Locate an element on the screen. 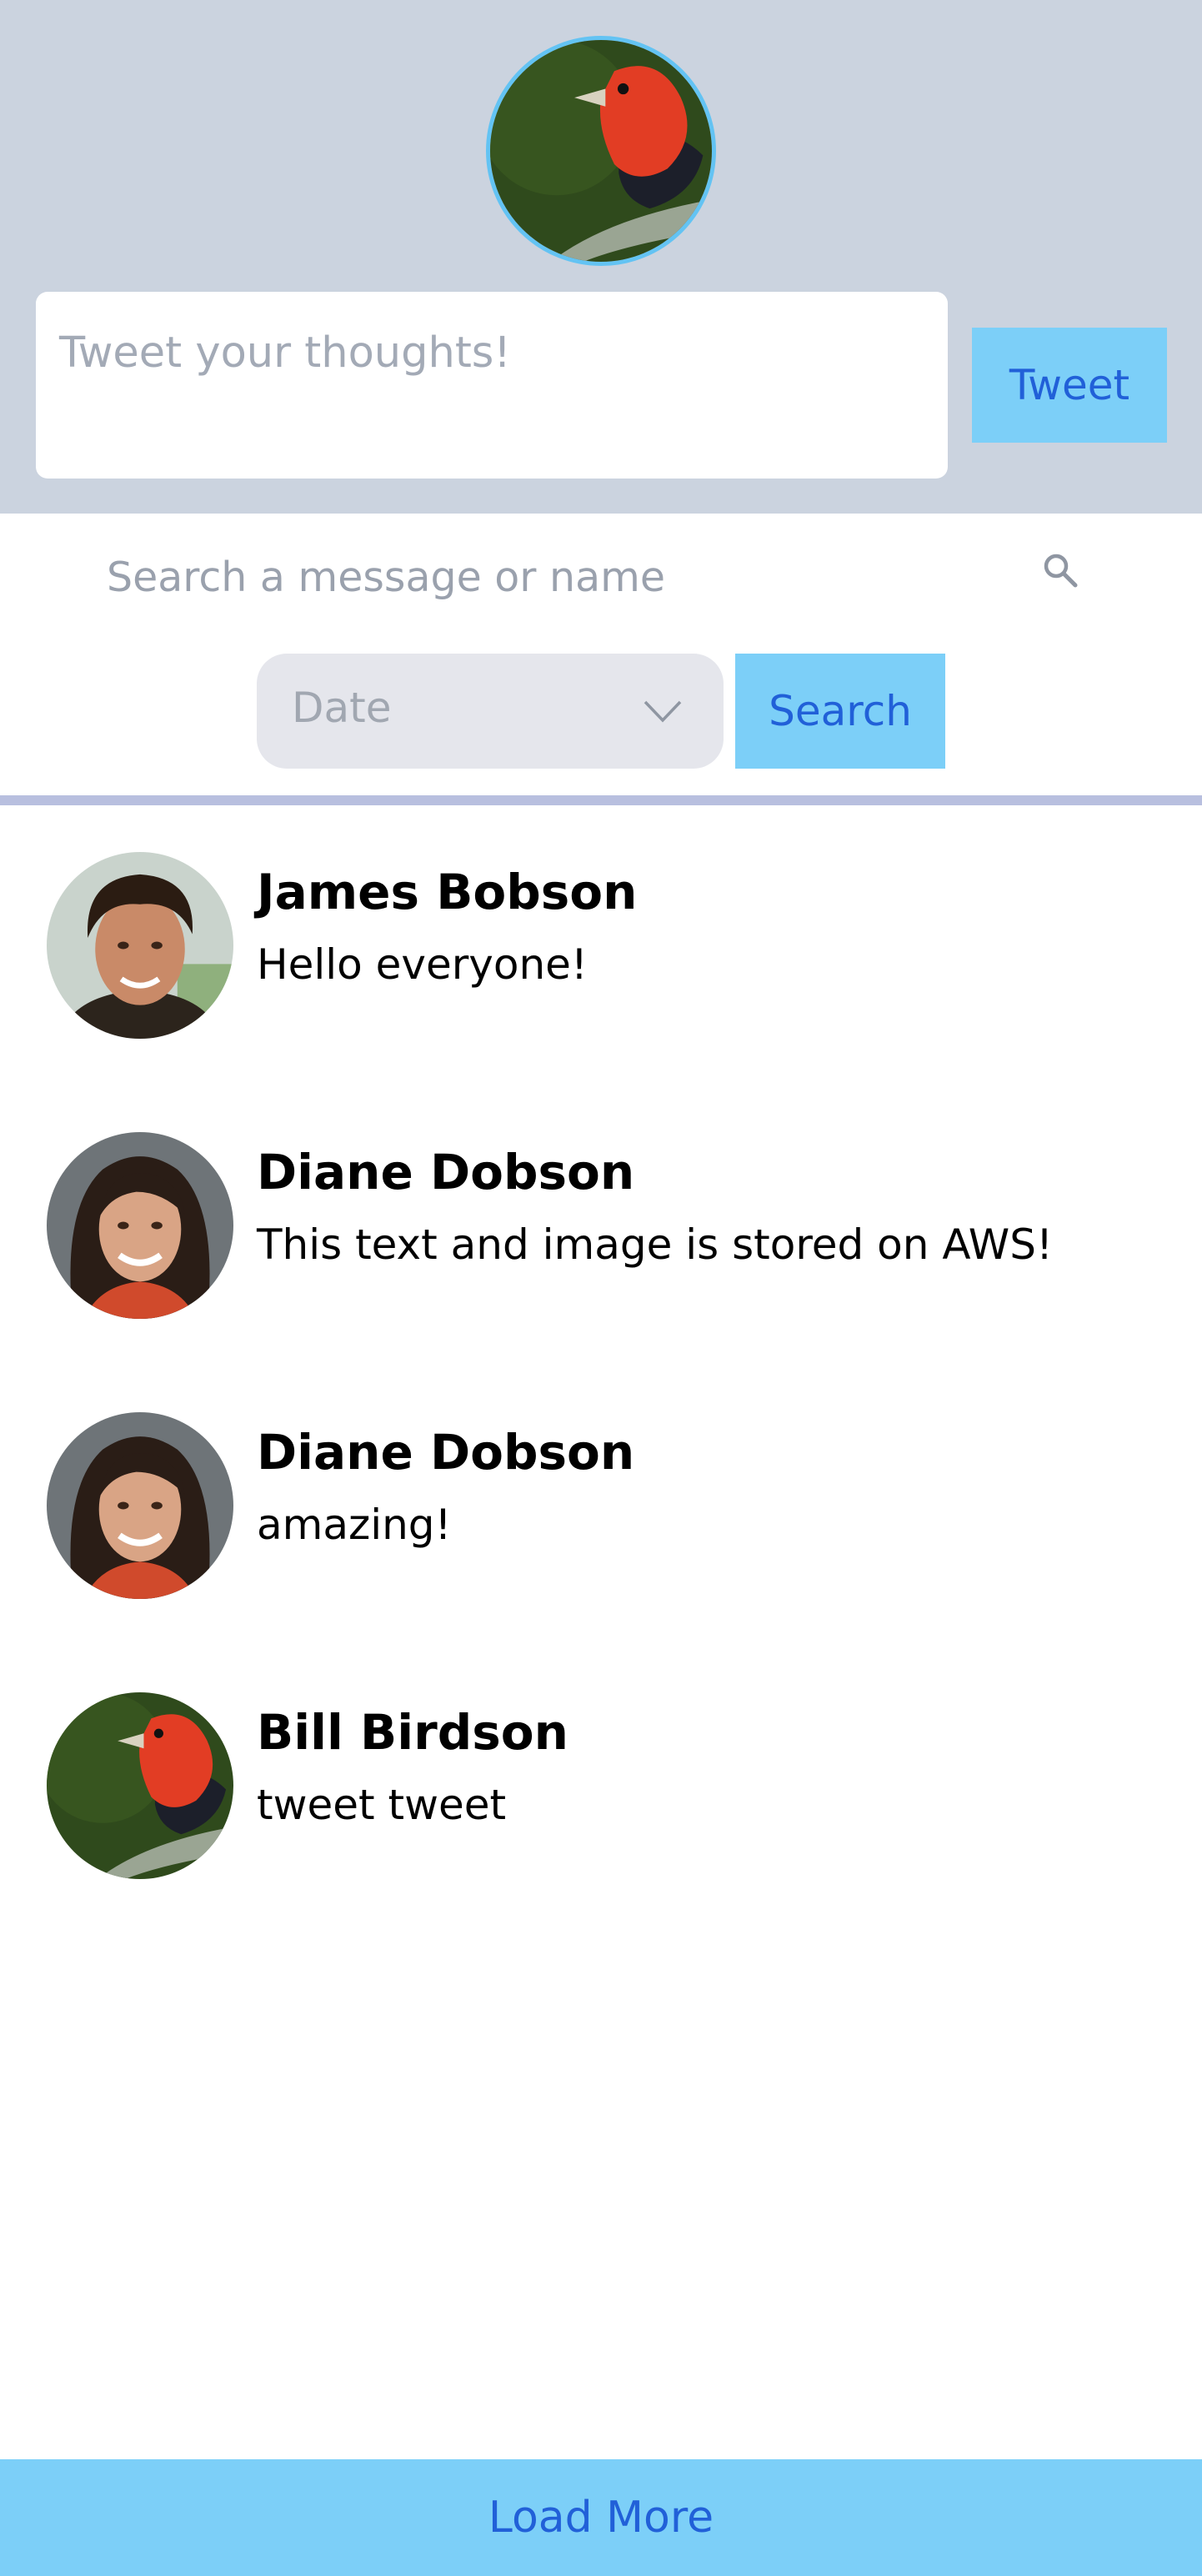 The width and height of the screenshot is (1202, 2576). load-more-button: Load More is located at coordinates (601, 2517).